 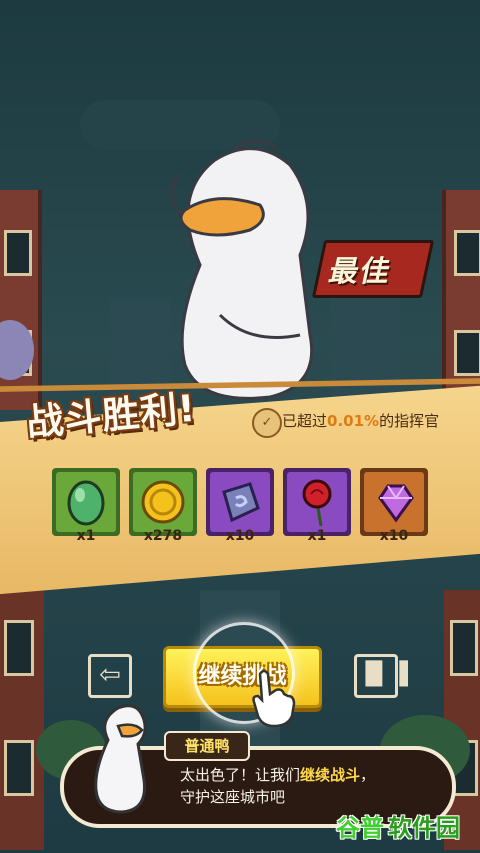 I want to click on reward-slot-coin, so click(x=163, y=502).